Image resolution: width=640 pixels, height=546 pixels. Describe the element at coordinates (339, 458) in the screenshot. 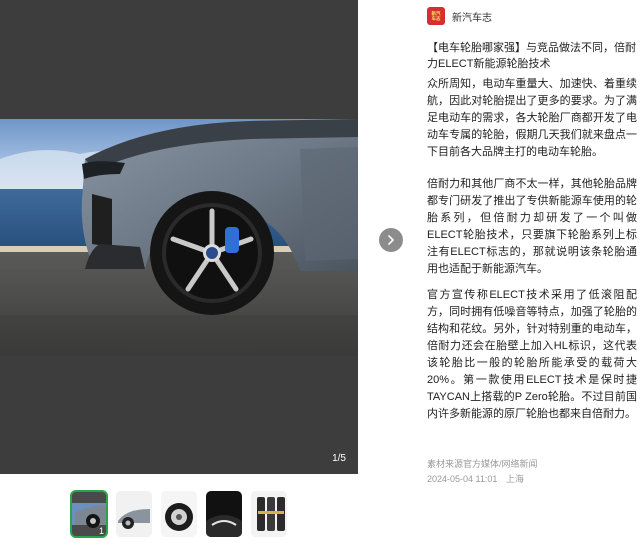

I see `image-counter: 1/5` at that location.